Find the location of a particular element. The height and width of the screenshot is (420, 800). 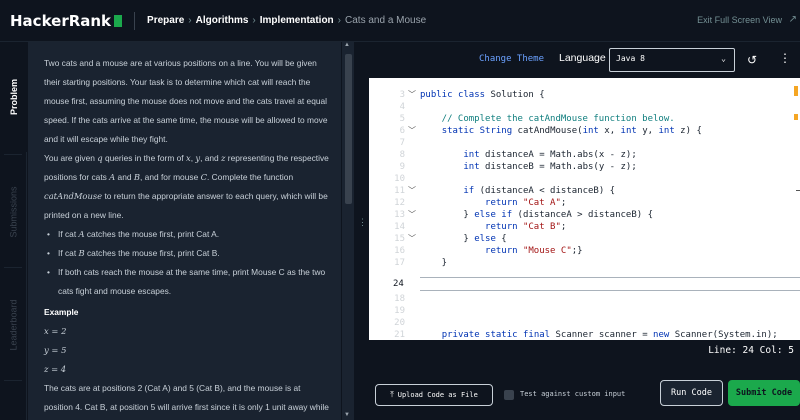

code-line: 17 } is located at coordinates (584, 263).